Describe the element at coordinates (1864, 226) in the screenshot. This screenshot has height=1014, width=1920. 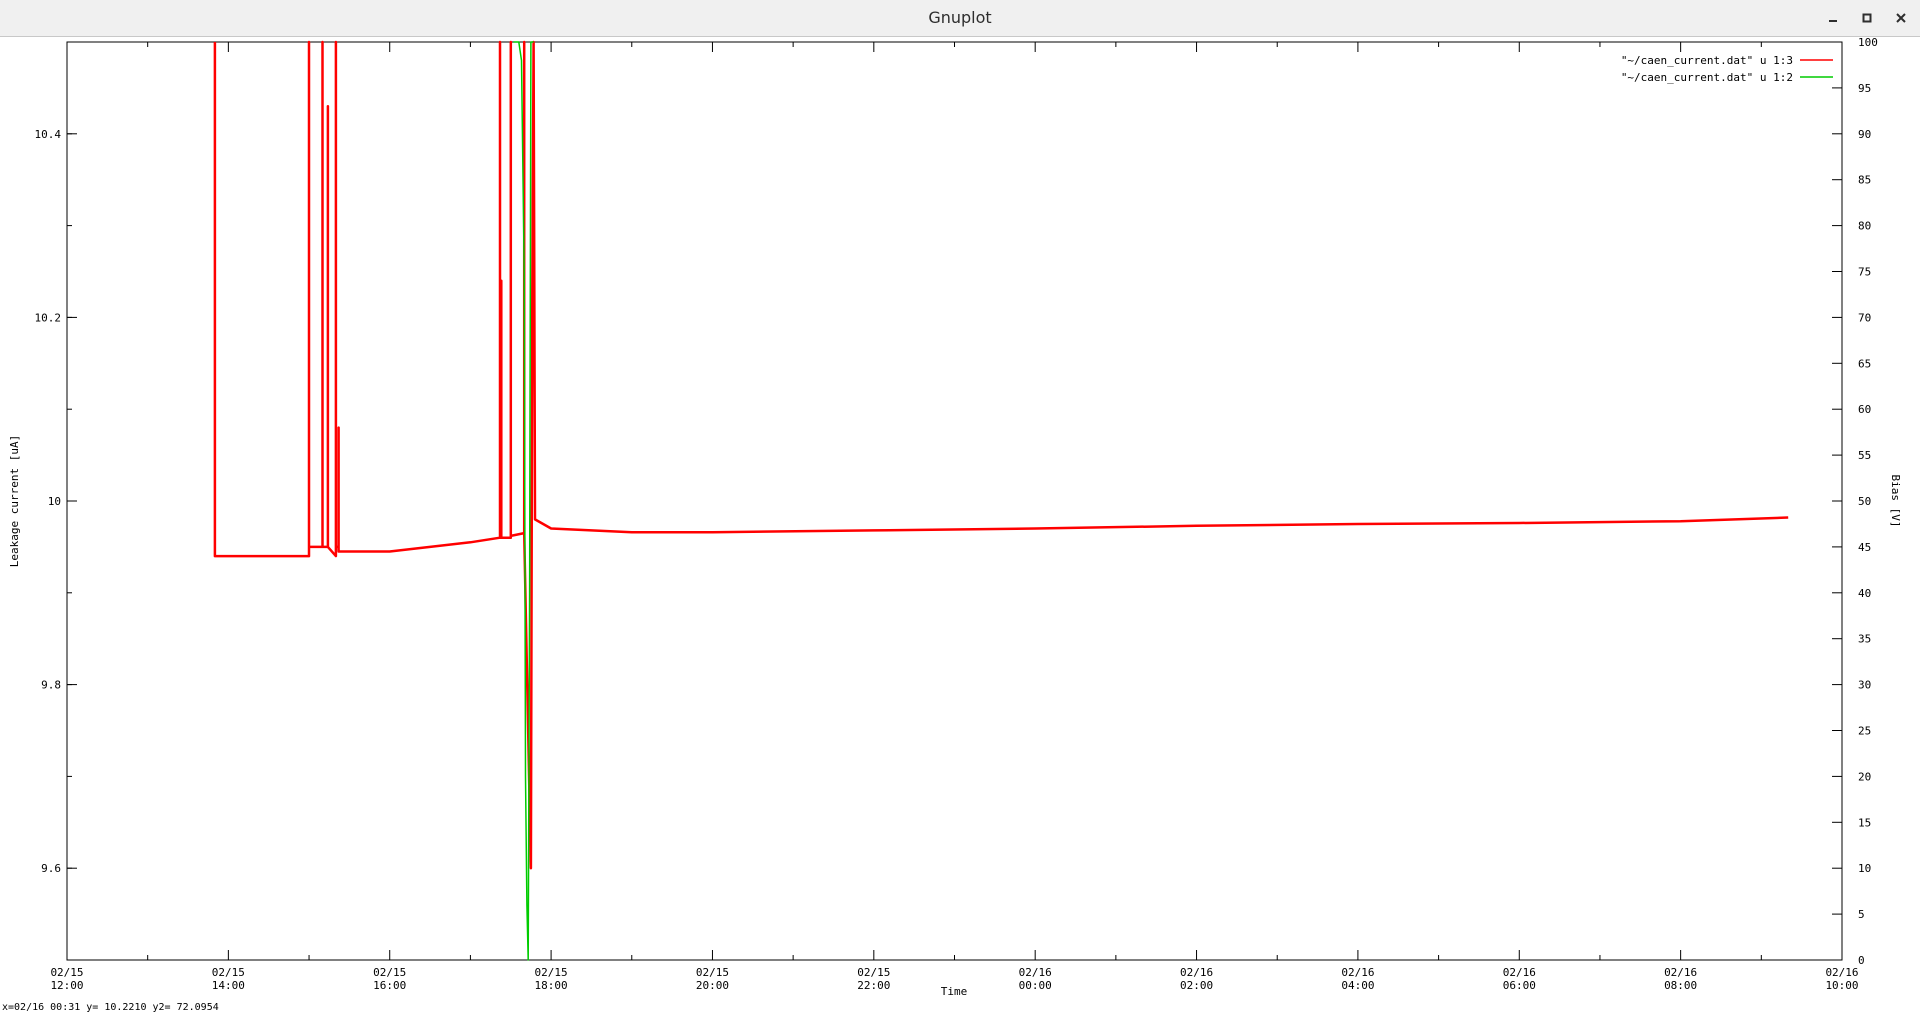
I see `y2-tick-label: 80` at that location.